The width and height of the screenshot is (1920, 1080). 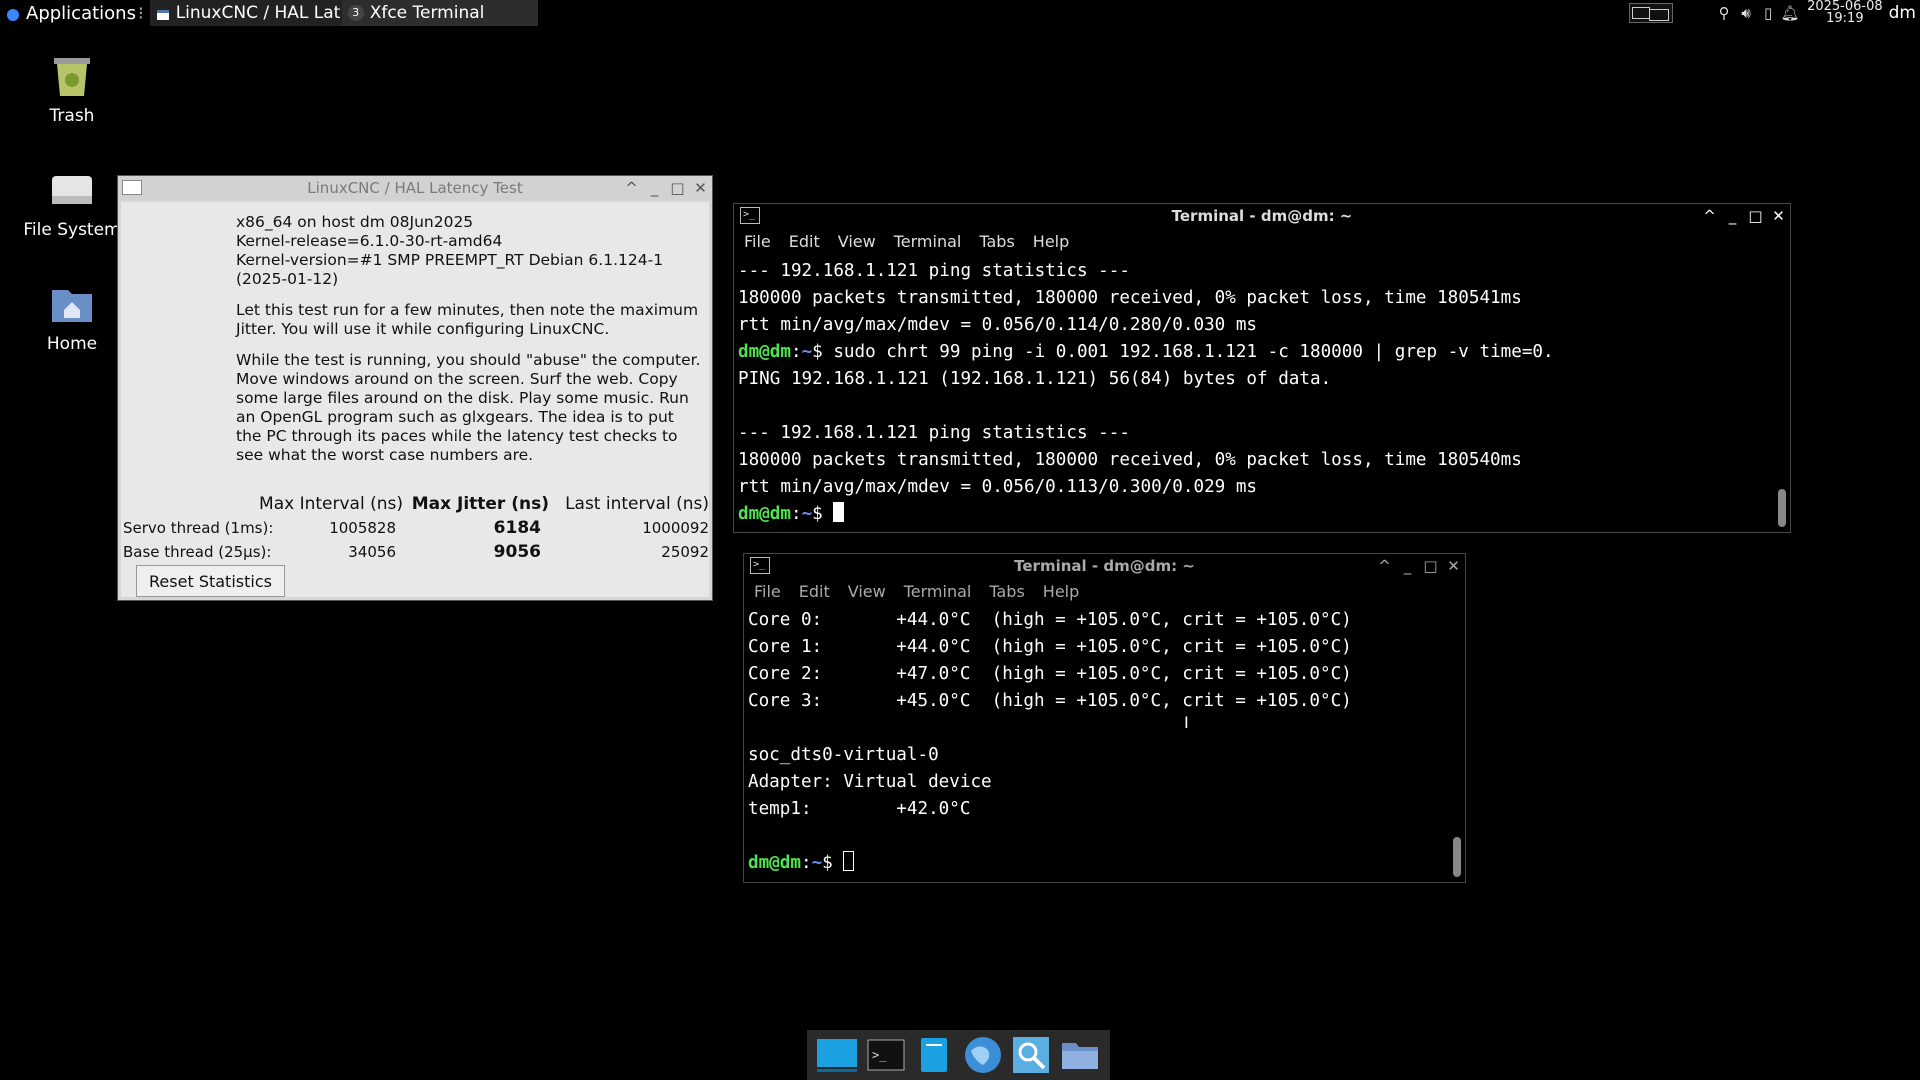 I want to click on prompt-path: ~, so click(x=817, y=863).